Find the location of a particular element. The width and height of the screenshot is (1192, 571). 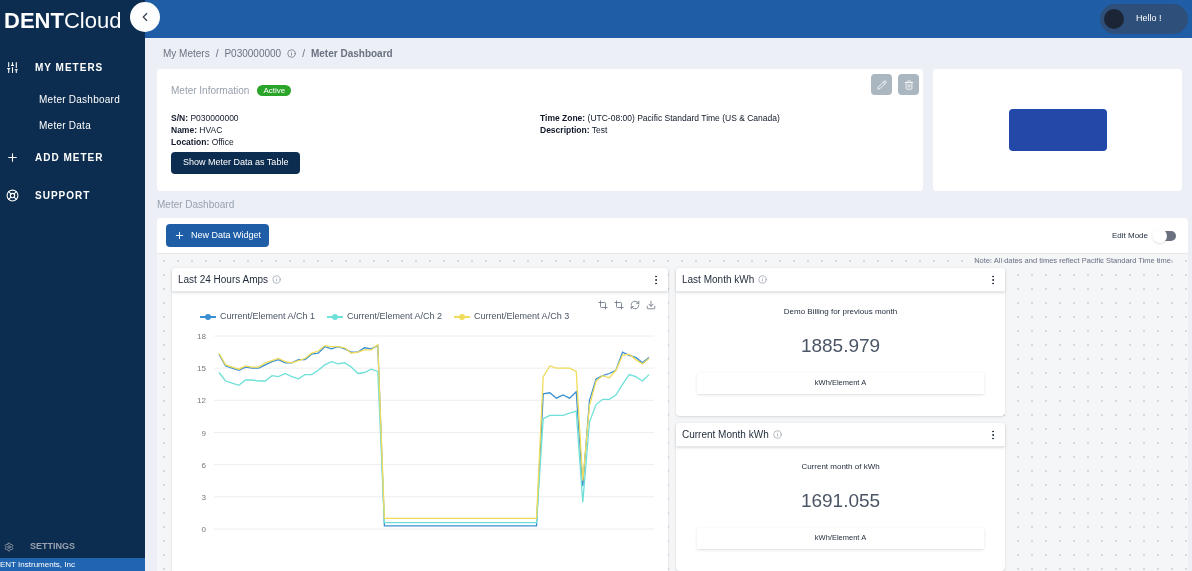

footer-bar: ENT Instruments, Inc is located at coordinates (72, 564).